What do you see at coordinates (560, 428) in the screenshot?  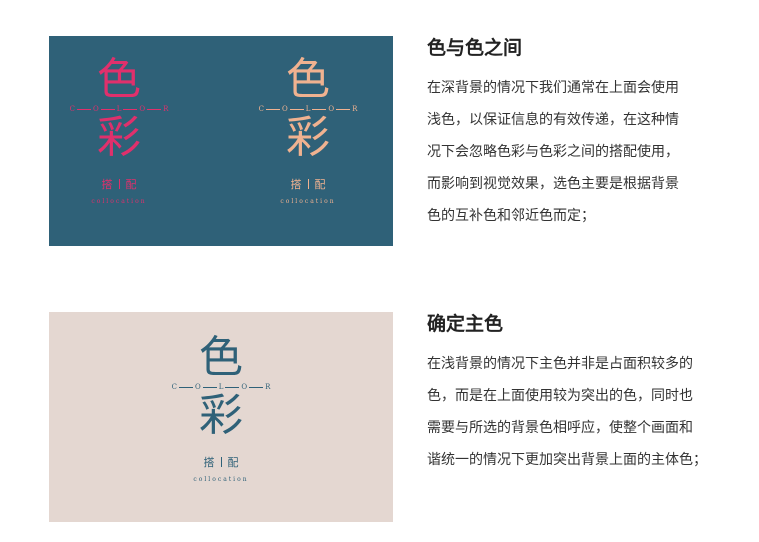 I see `paragraph-line: 需要与所选的背景色相呼应，使整个画面和` at bounding box center [560, 428].